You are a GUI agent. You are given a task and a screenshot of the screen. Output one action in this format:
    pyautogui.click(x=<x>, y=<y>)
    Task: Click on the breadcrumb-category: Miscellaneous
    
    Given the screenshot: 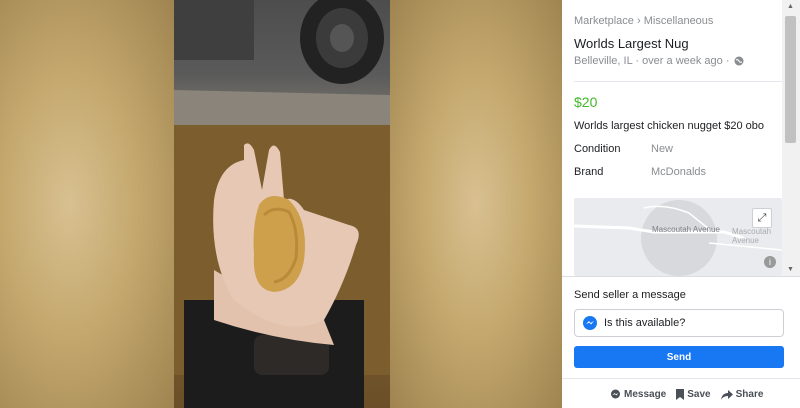 What is the action you would take?
    pyautogui.click(x=679, y=21)
    